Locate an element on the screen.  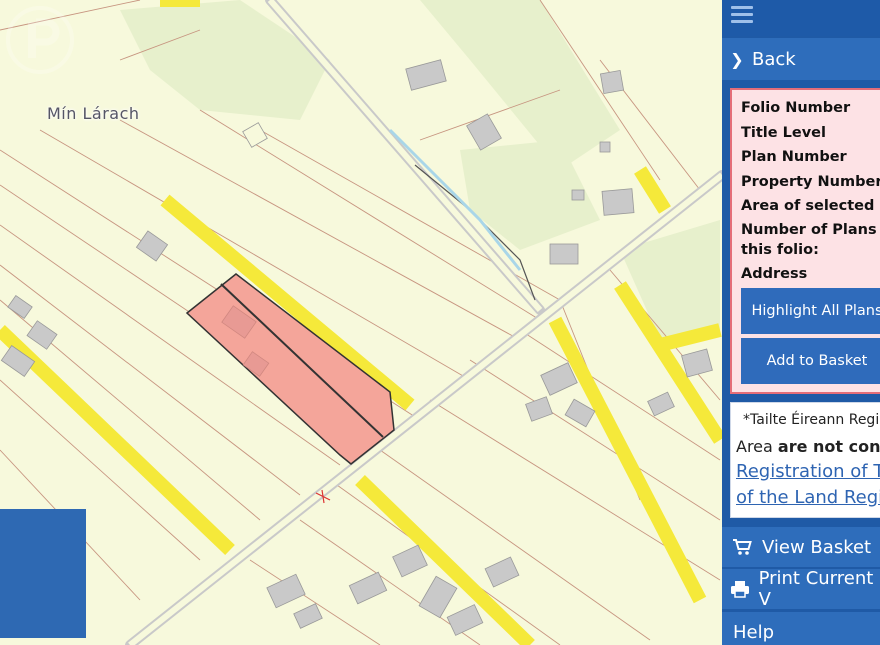
address-label: Address is located at coordinates (774, 274).